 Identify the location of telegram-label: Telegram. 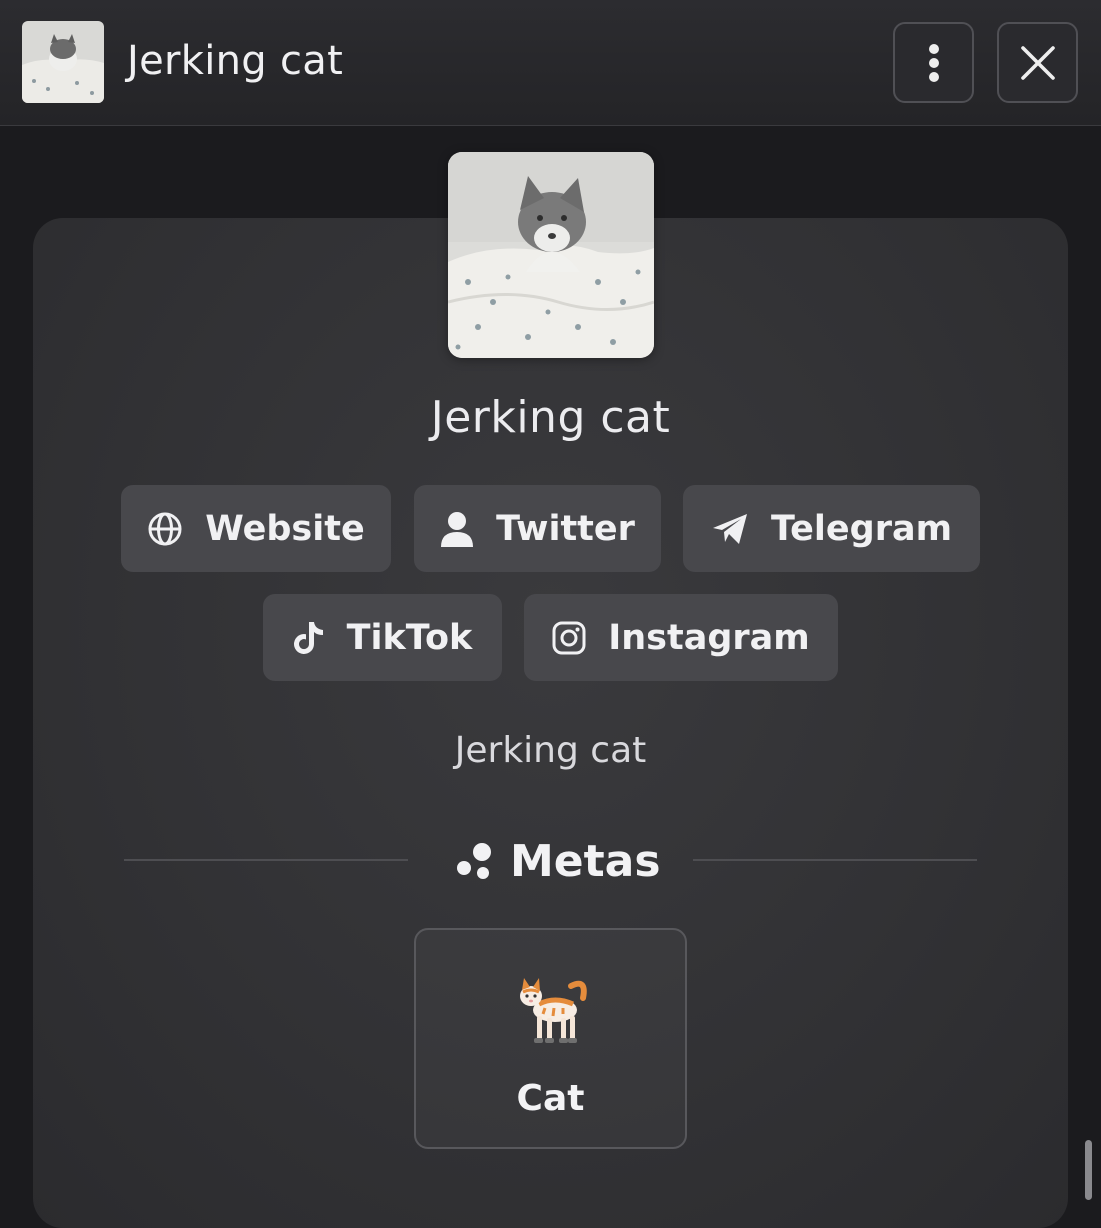
(861, 528).